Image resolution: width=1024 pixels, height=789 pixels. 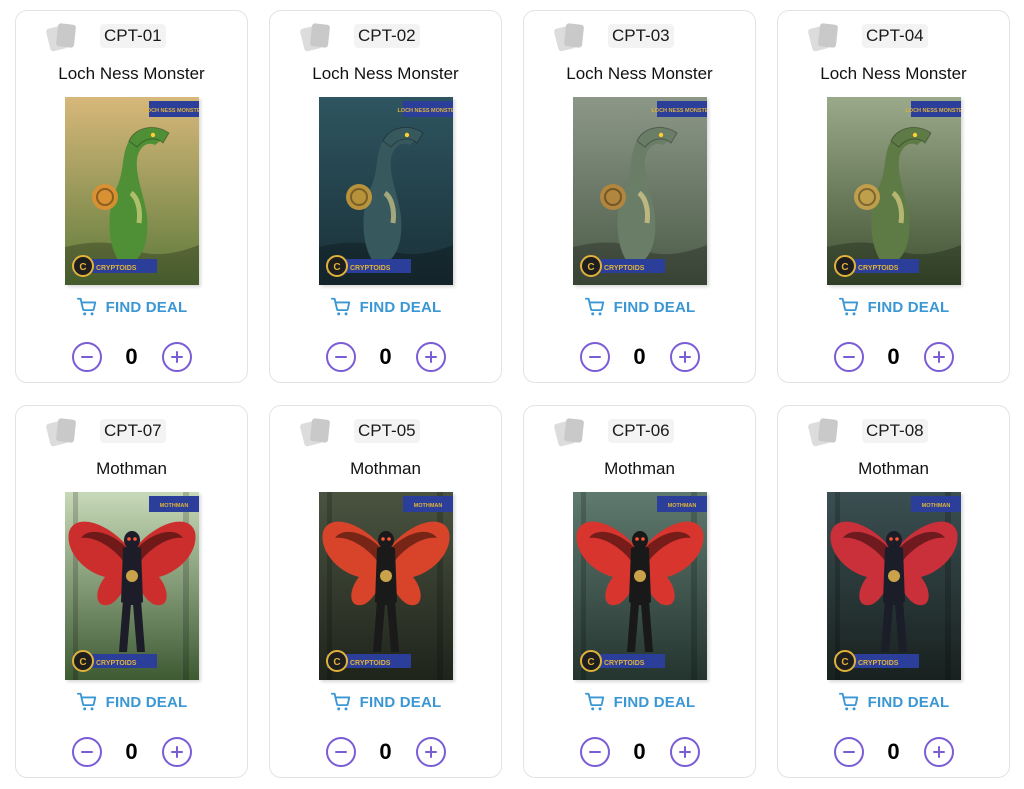 I want to click on product-code: CPT-08, so click(x=895, y=431).